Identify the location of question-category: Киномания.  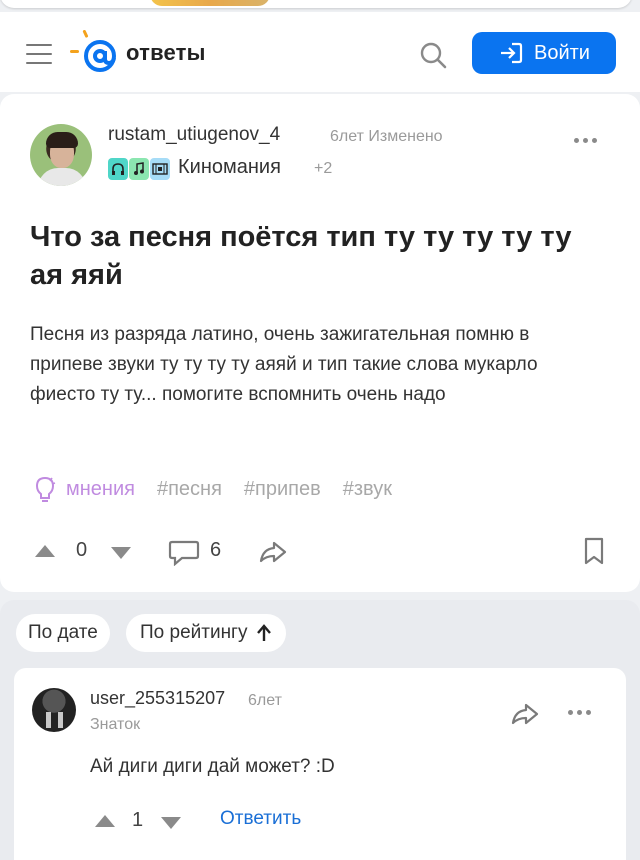
(229, 167).